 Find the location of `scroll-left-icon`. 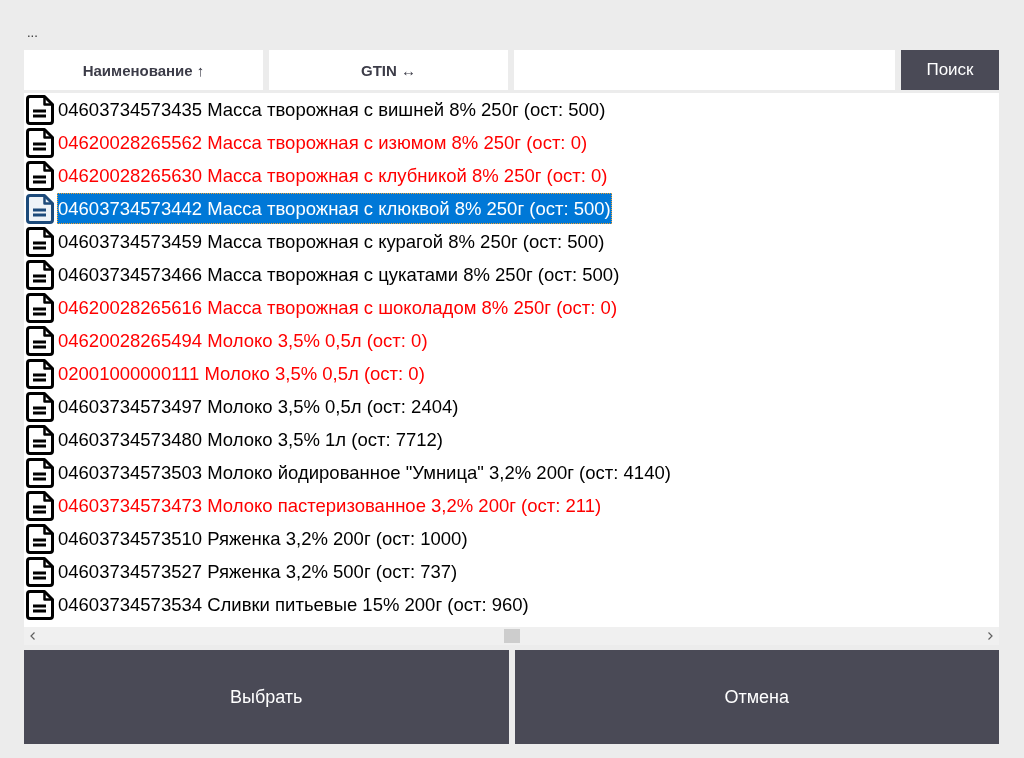

scroll-left-icon is located at coordinates (32, 636).